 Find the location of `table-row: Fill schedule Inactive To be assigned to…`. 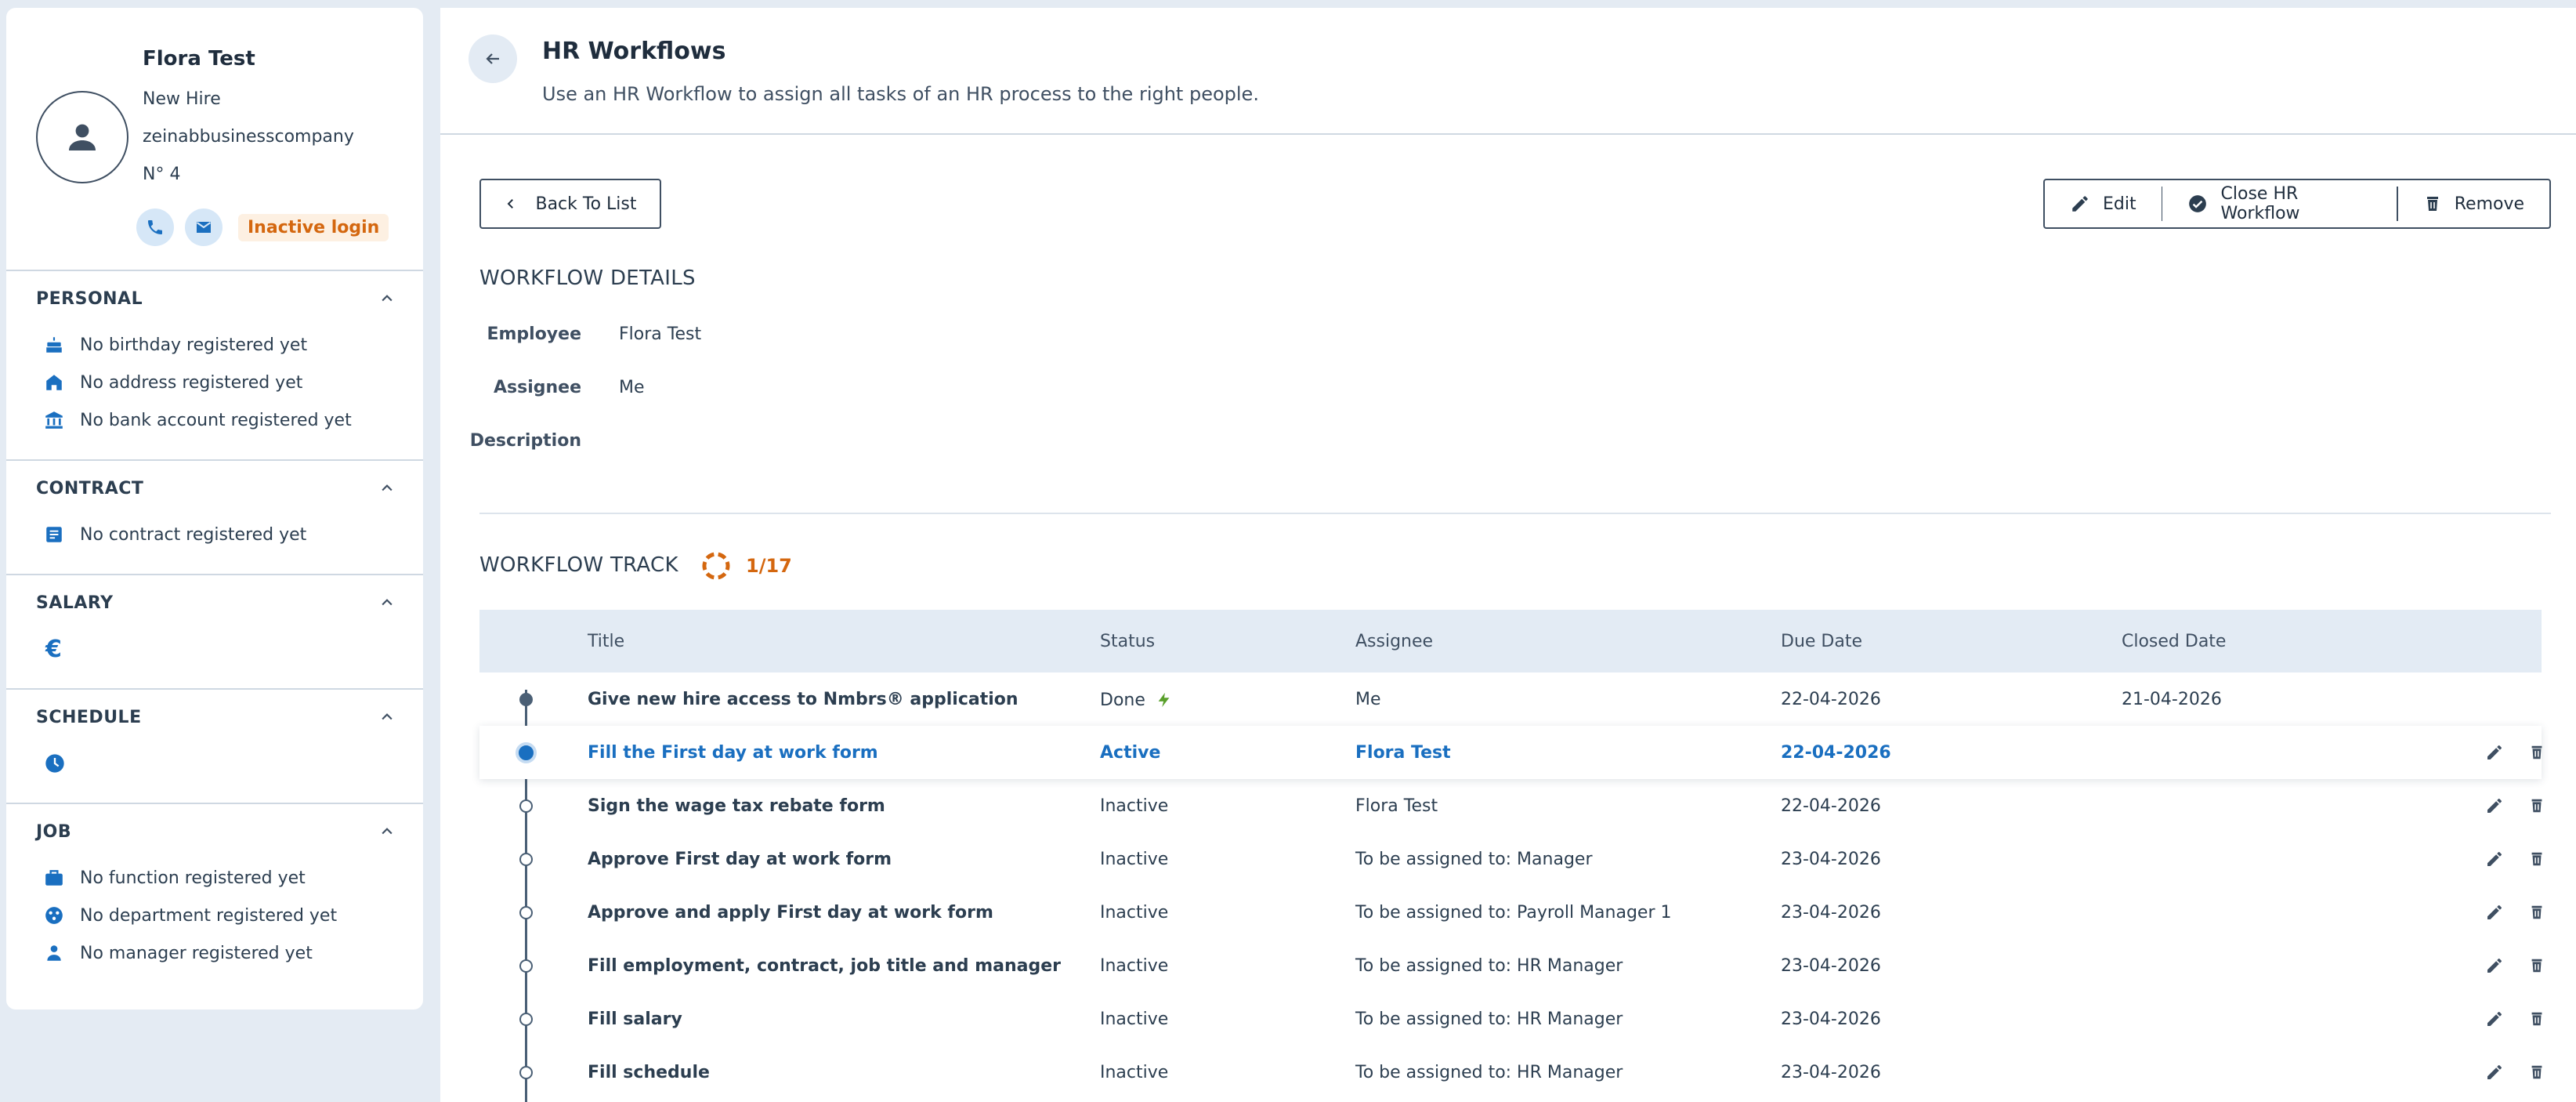

table-row: Fill schedule Inactive To be assigned to… is located at coordinates (1510, 1073).